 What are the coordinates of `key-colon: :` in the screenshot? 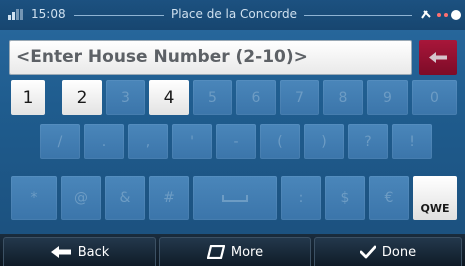 It's located at (301, 198).